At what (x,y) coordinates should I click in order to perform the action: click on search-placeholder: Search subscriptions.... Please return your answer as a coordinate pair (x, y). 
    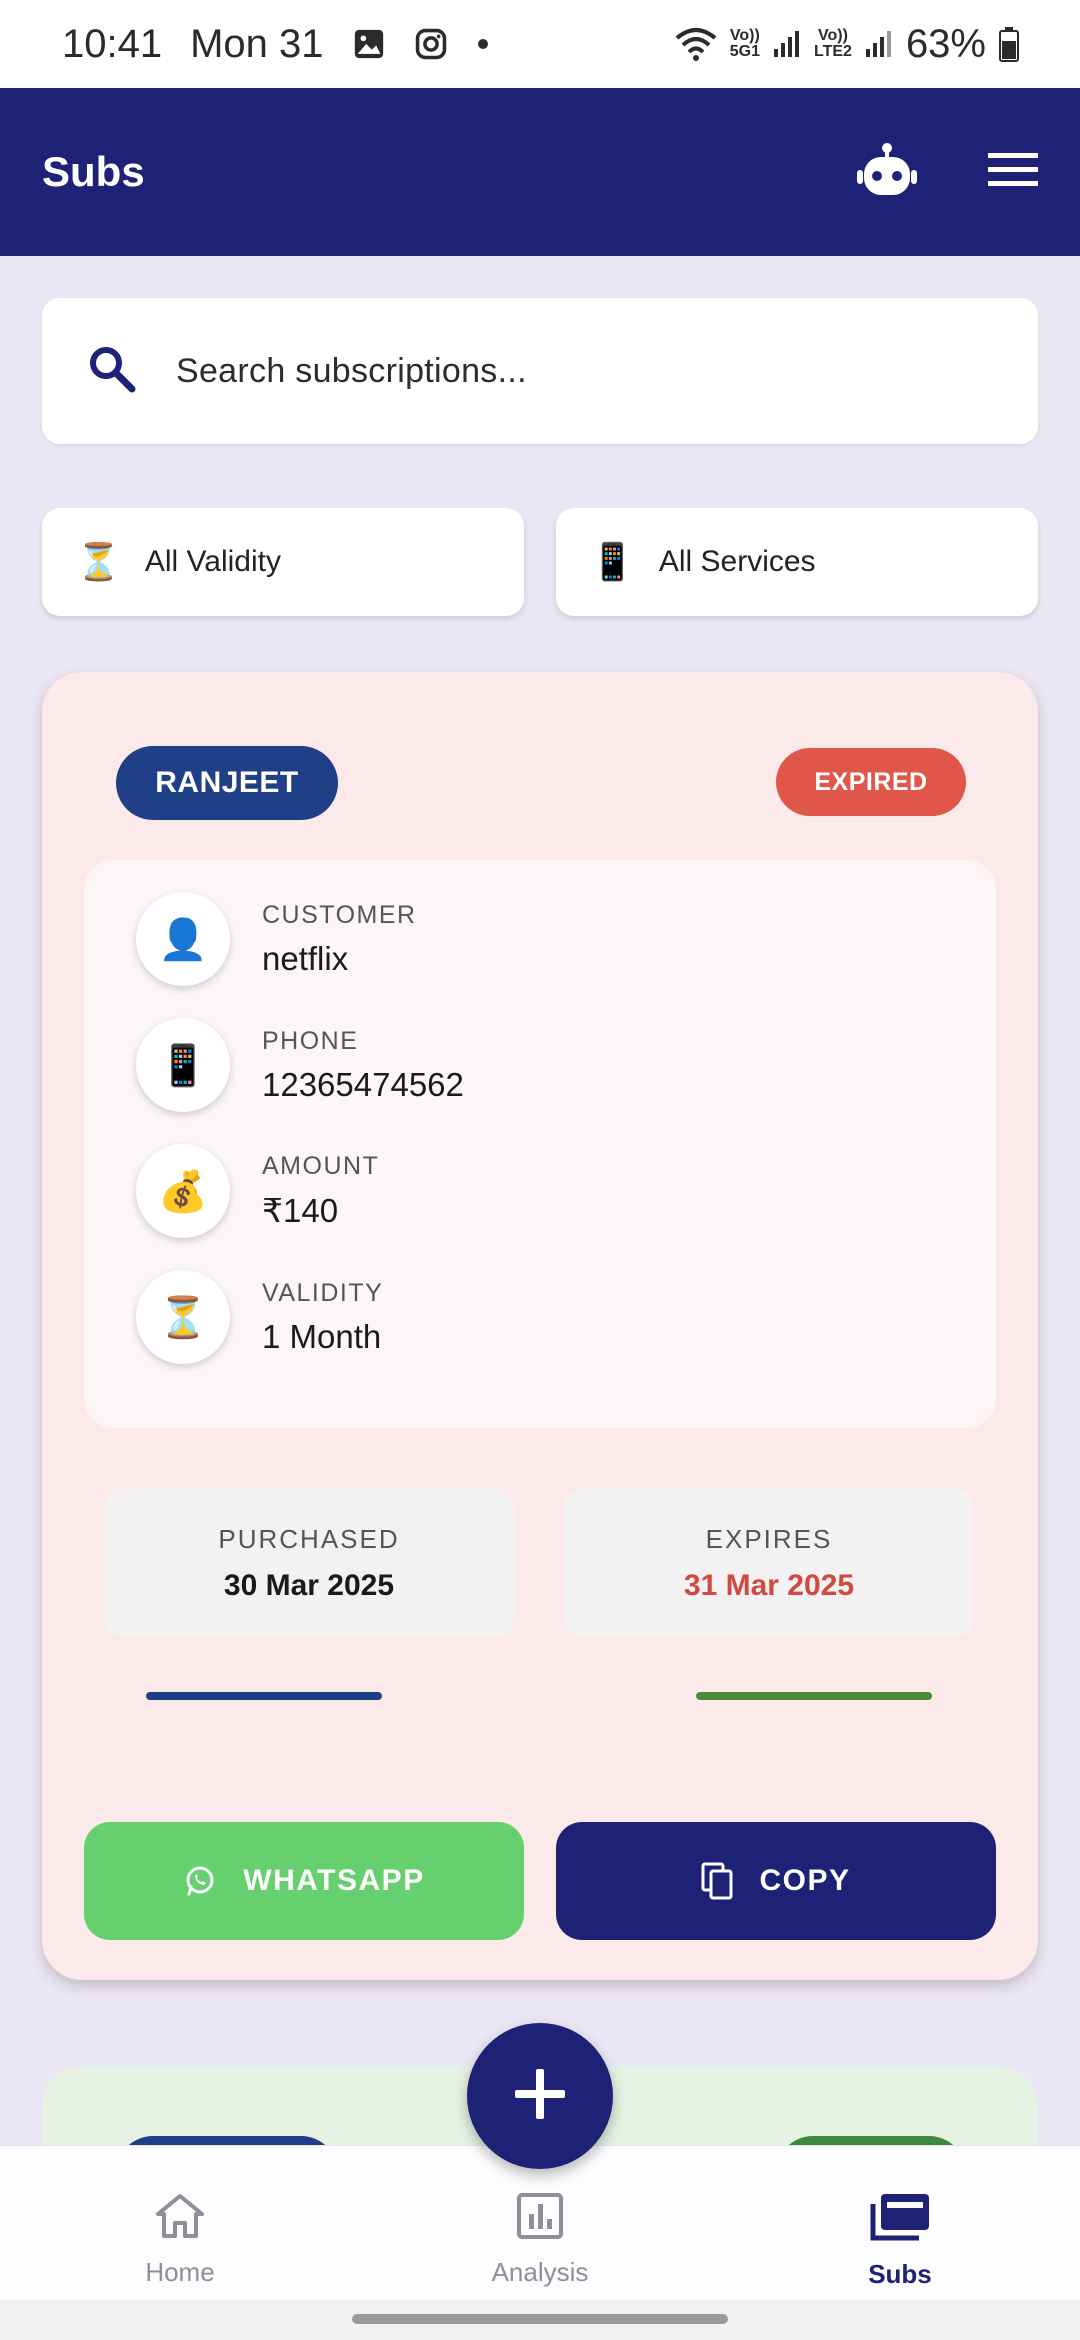
    Looking at the image, I should click on (351, 370).